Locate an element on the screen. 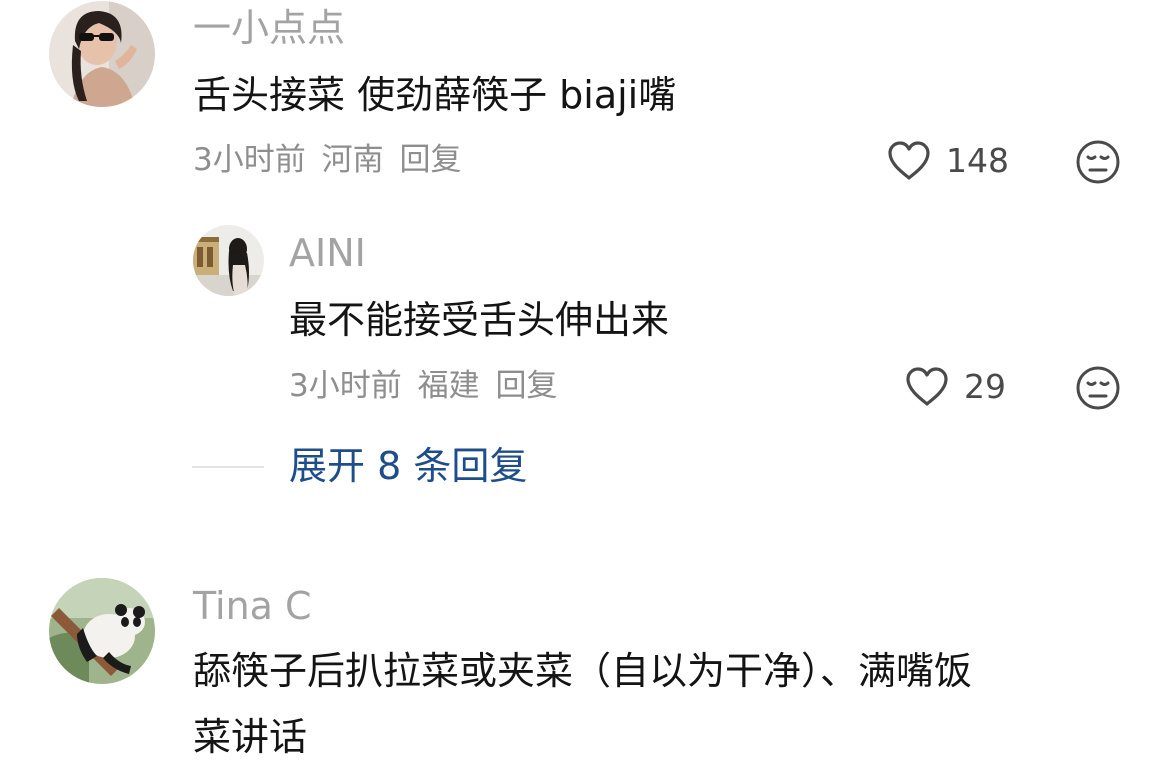 This screenshot has width=1170, height=769. expand-divider is located at coordinates (228, 467).